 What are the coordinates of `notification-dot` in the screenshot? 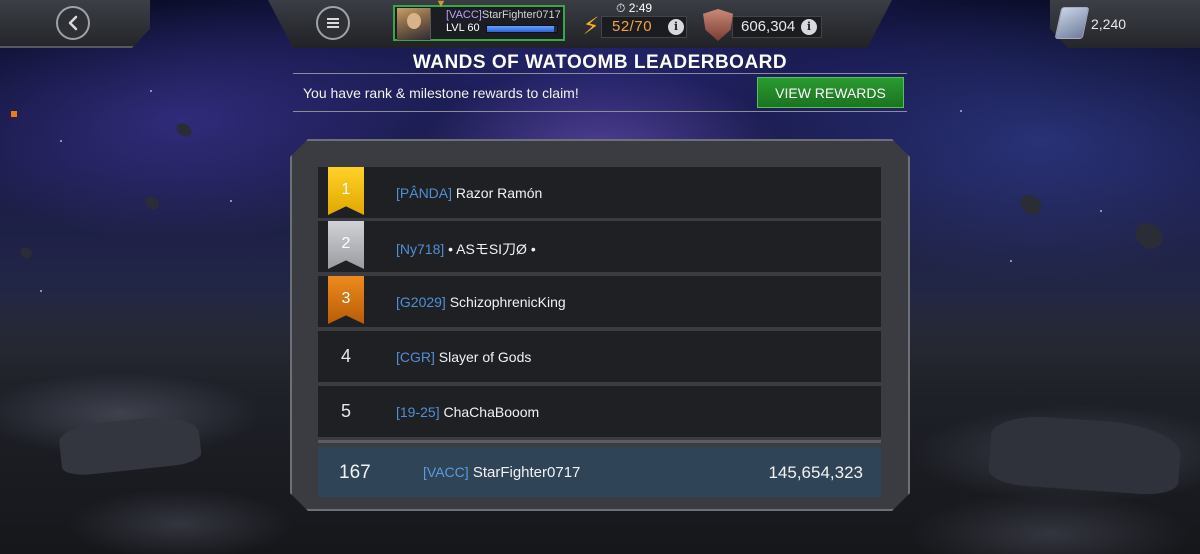 It's located at (14, 114).